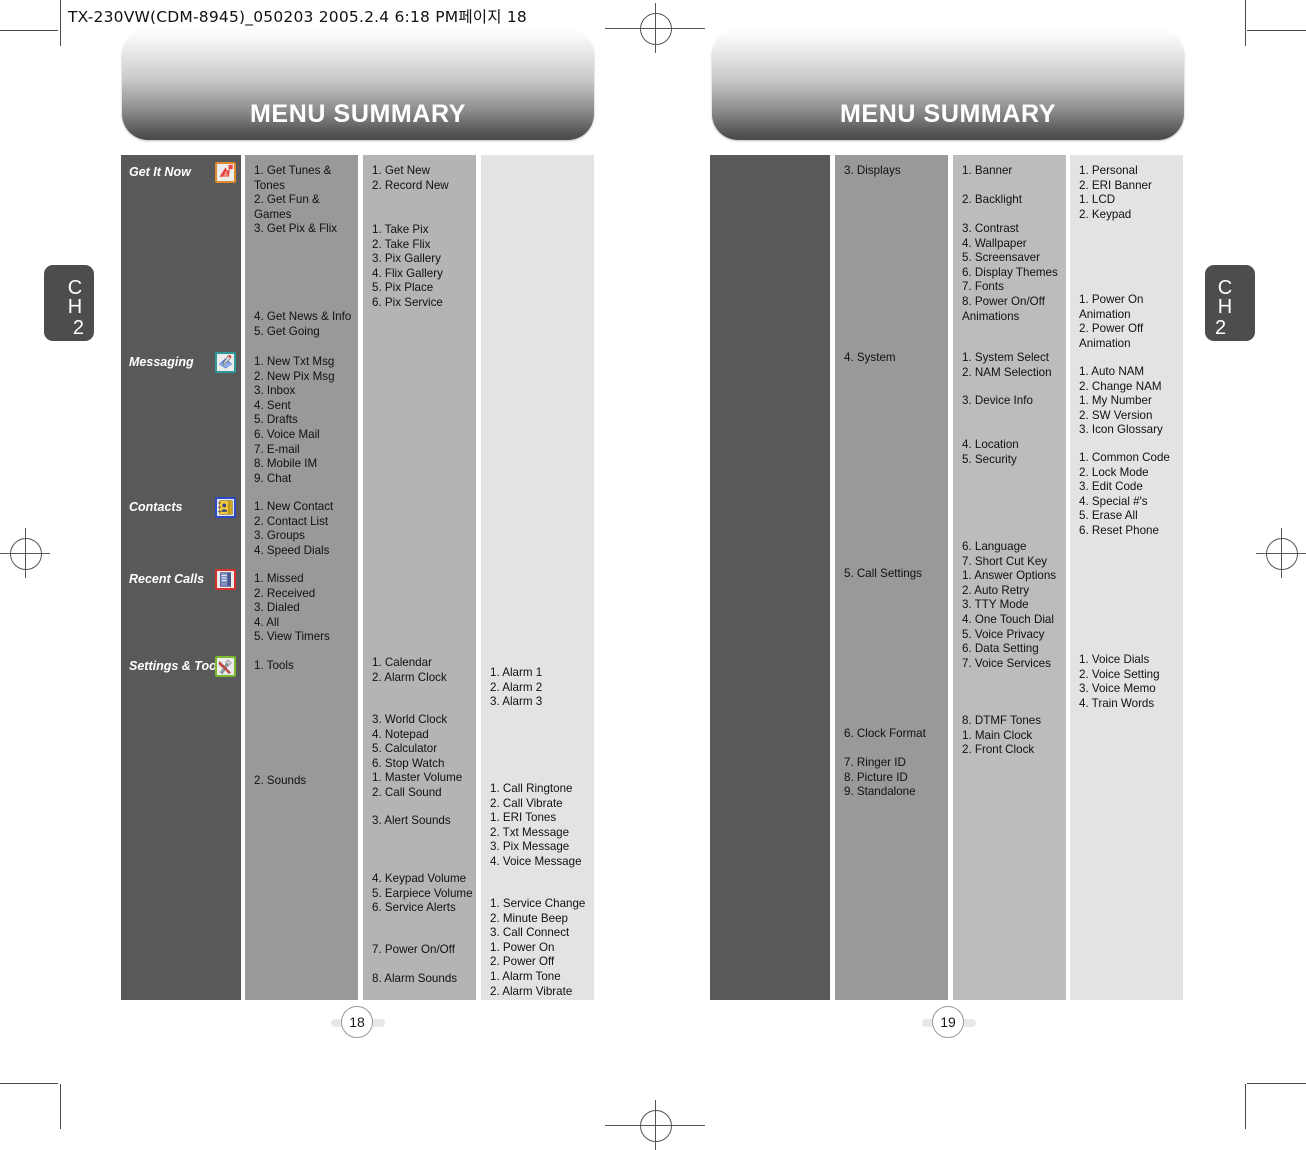  Describe the element at coordinates (885, 733) in the screenshot. I see `list-item: 6. Clock Format` at that location.